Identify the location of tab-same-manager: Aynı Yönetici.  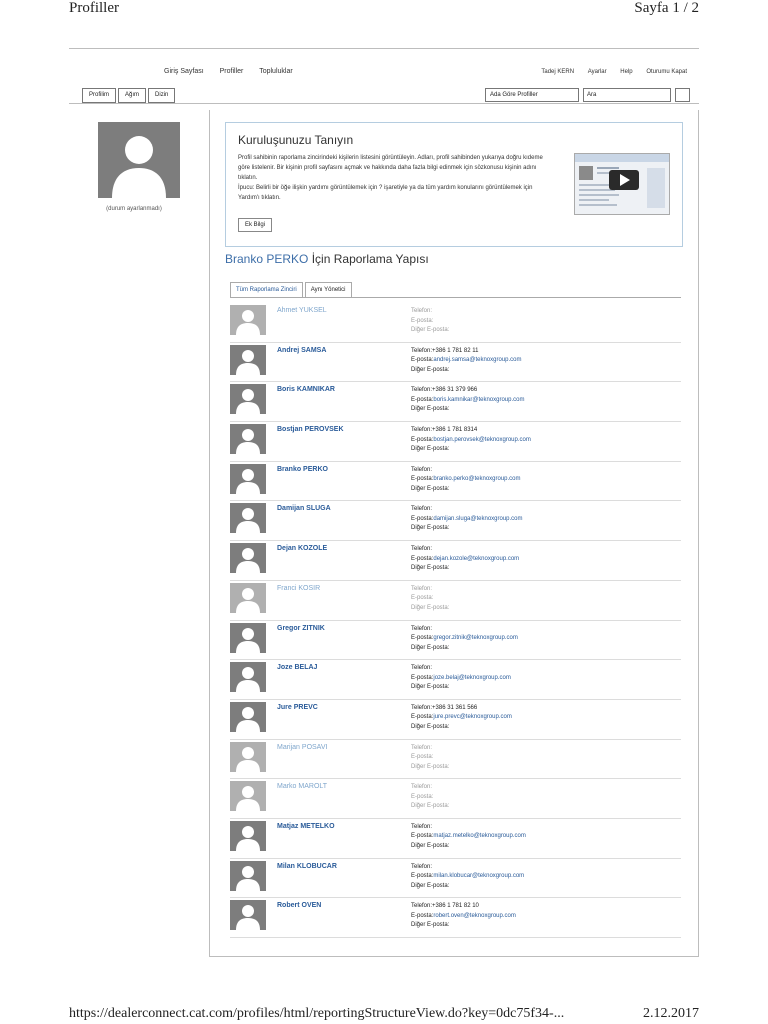
(328, 290).